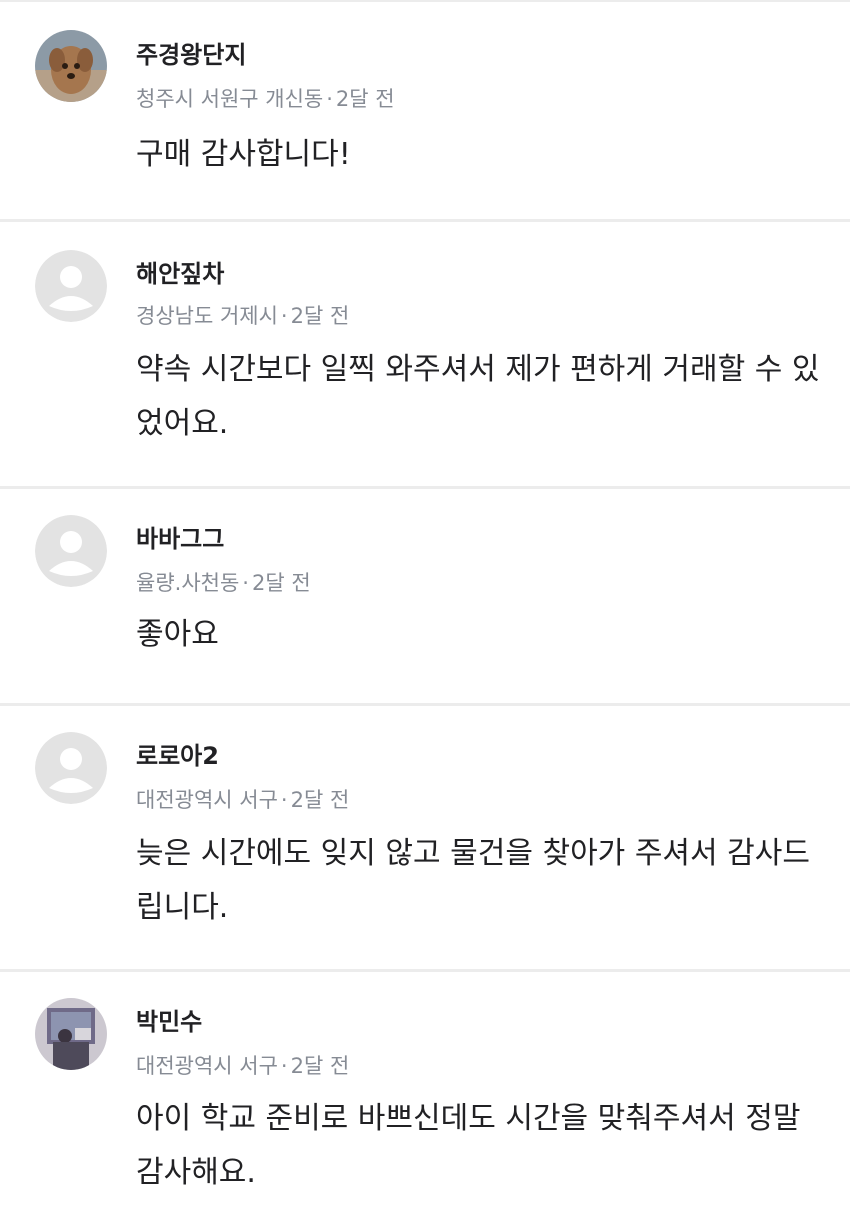 This screenshot has height=1231, width=850. What do you see at coordinates (71, 66) in the screenshot?
I see `dog-photo-avatar` at bounding box center [71, 66].